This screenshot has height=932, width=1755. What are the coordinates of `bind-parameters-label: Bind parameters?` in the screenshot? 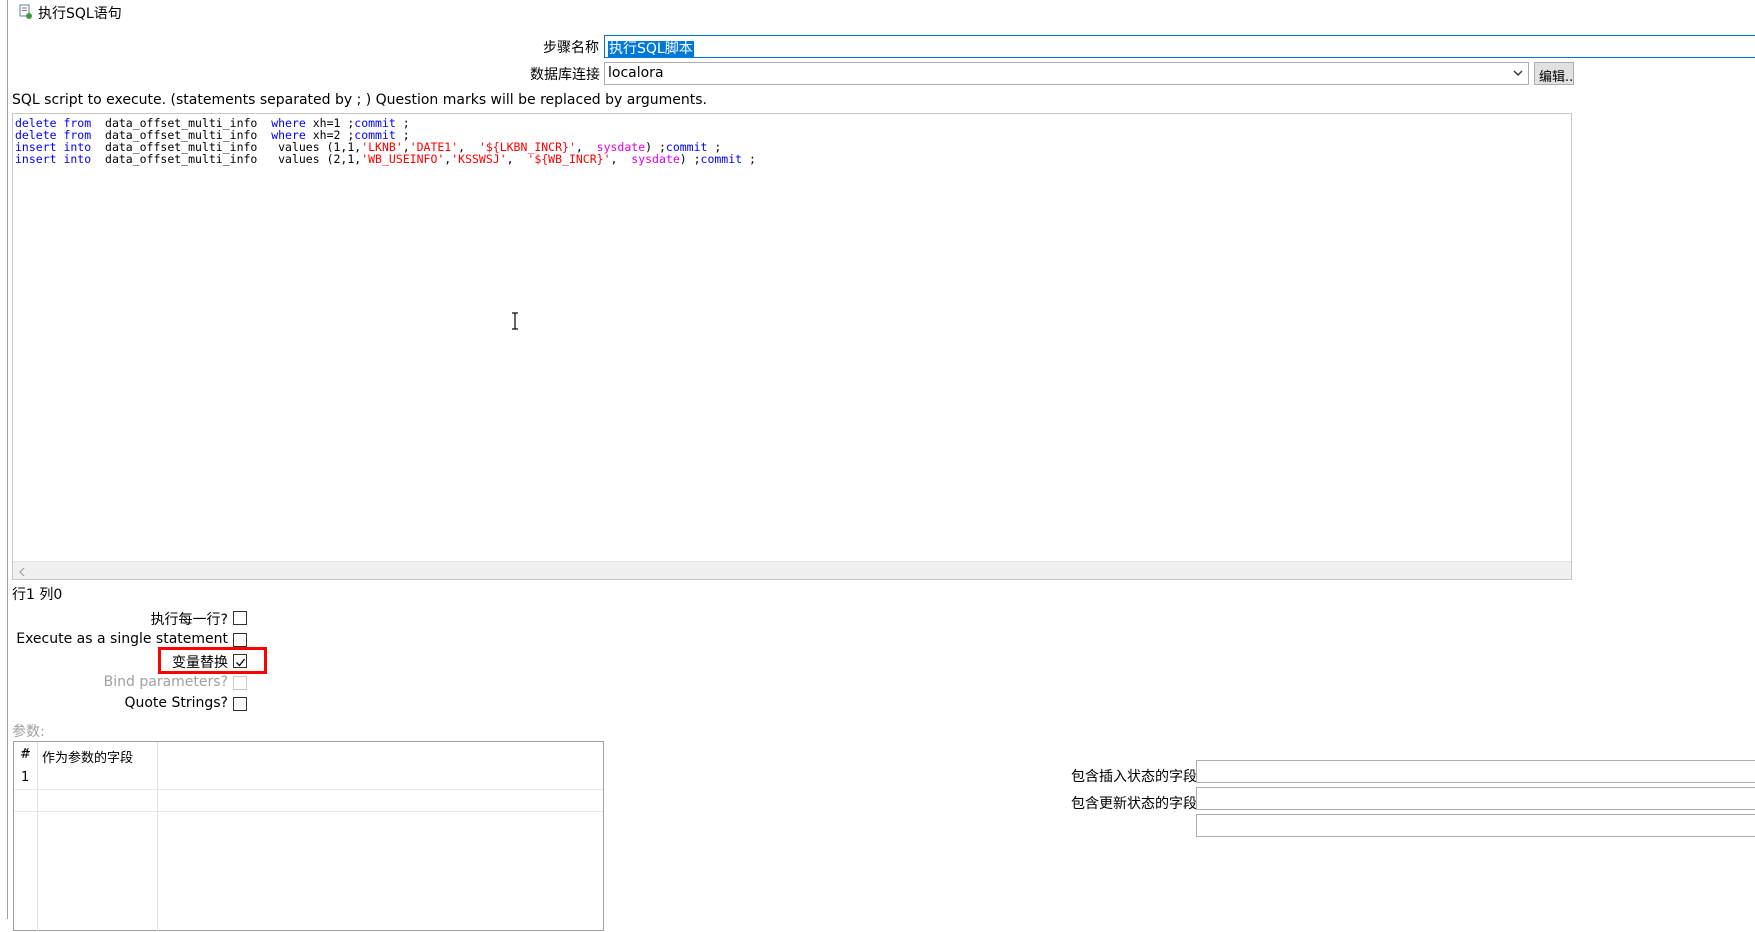 It's located at (165, 682).